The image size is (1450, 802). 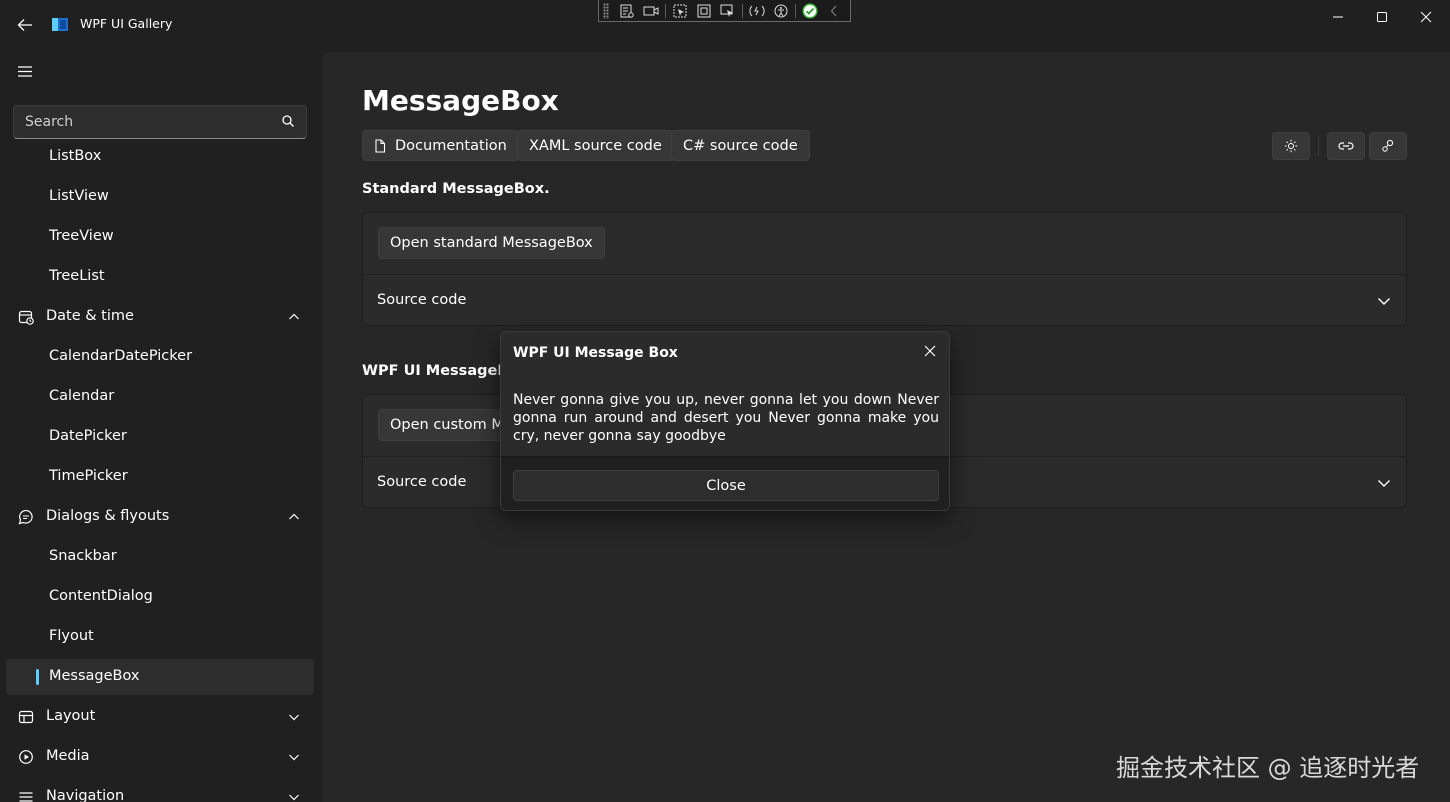 I want to click on minimize-icon, so click(x=1338, y=17).